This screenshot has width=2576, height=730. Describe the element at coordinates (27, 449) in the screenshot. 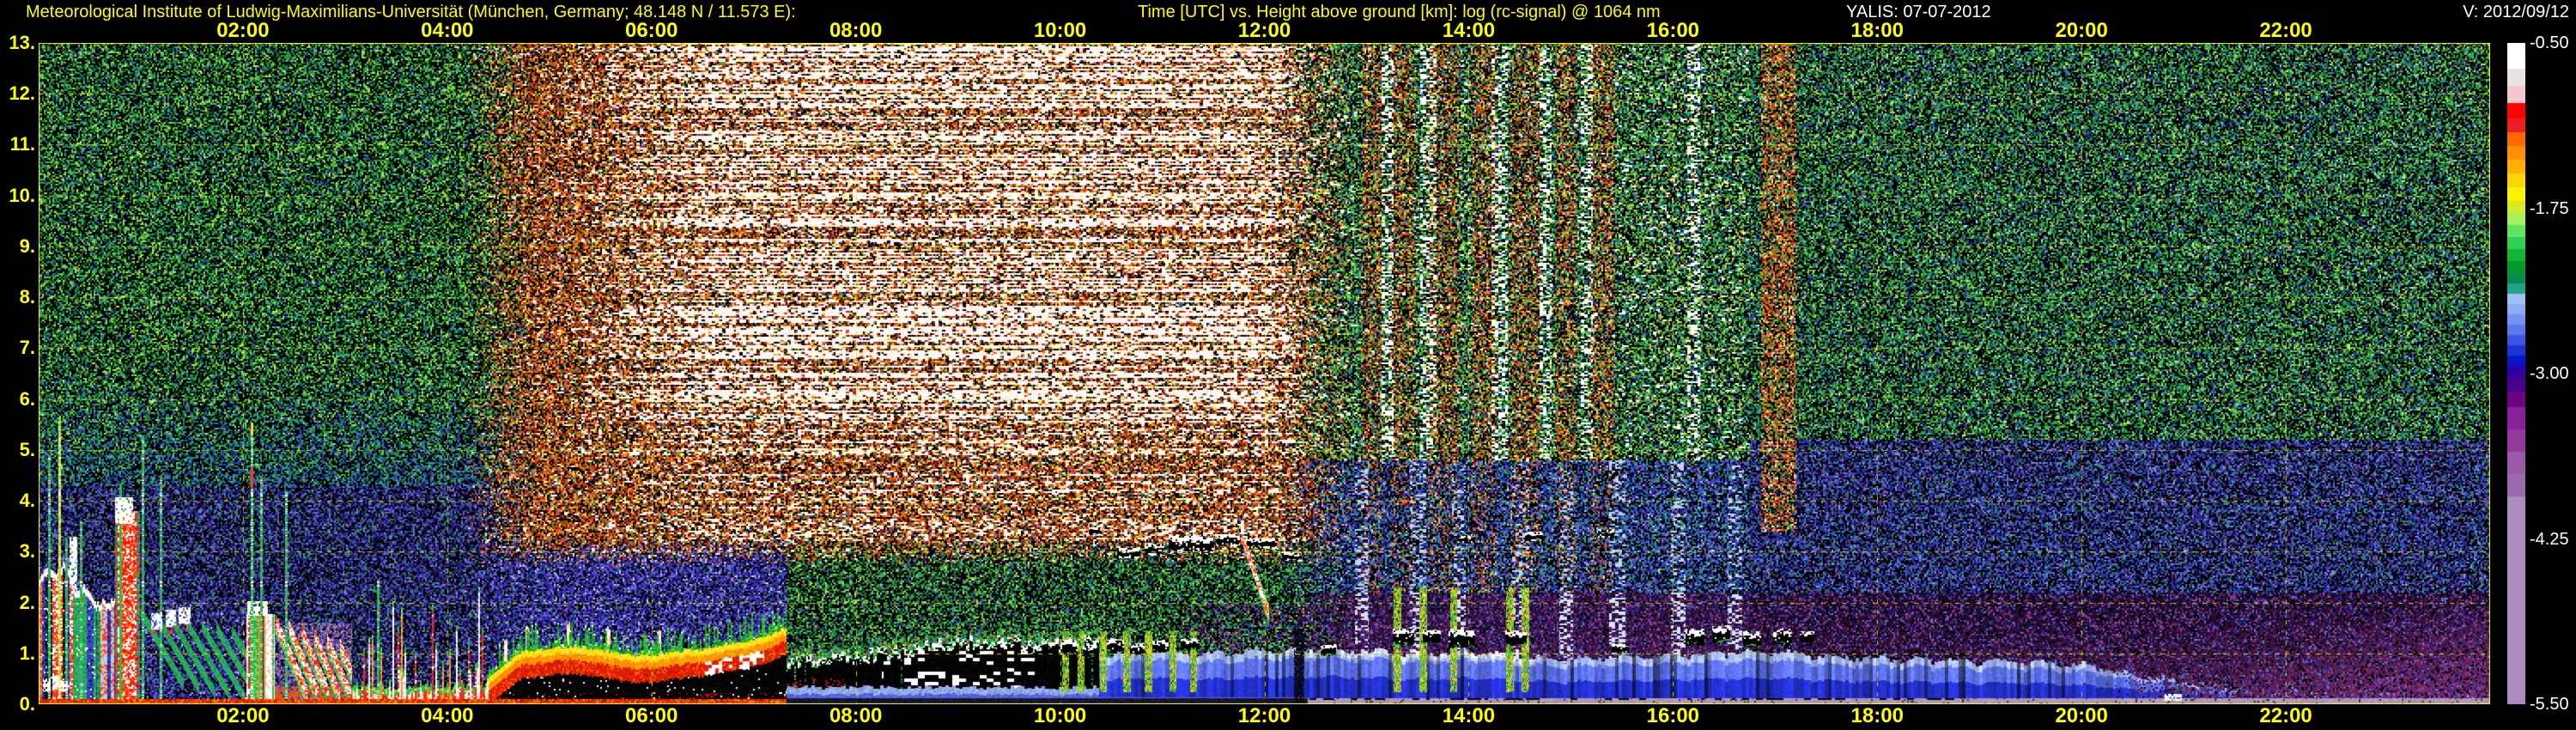

I see `y-tick-label: 5.` at that location.